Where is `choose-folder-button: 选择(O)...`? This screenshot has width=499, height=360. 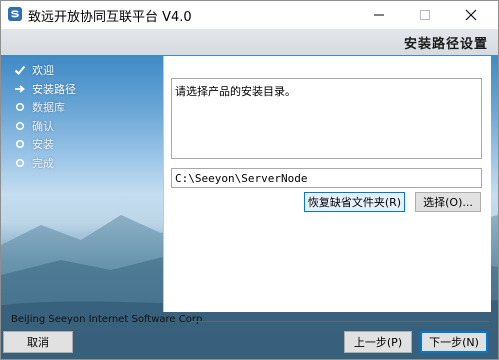
choose-folder-button: 选择(O)... is located at coordinates (448, 202).